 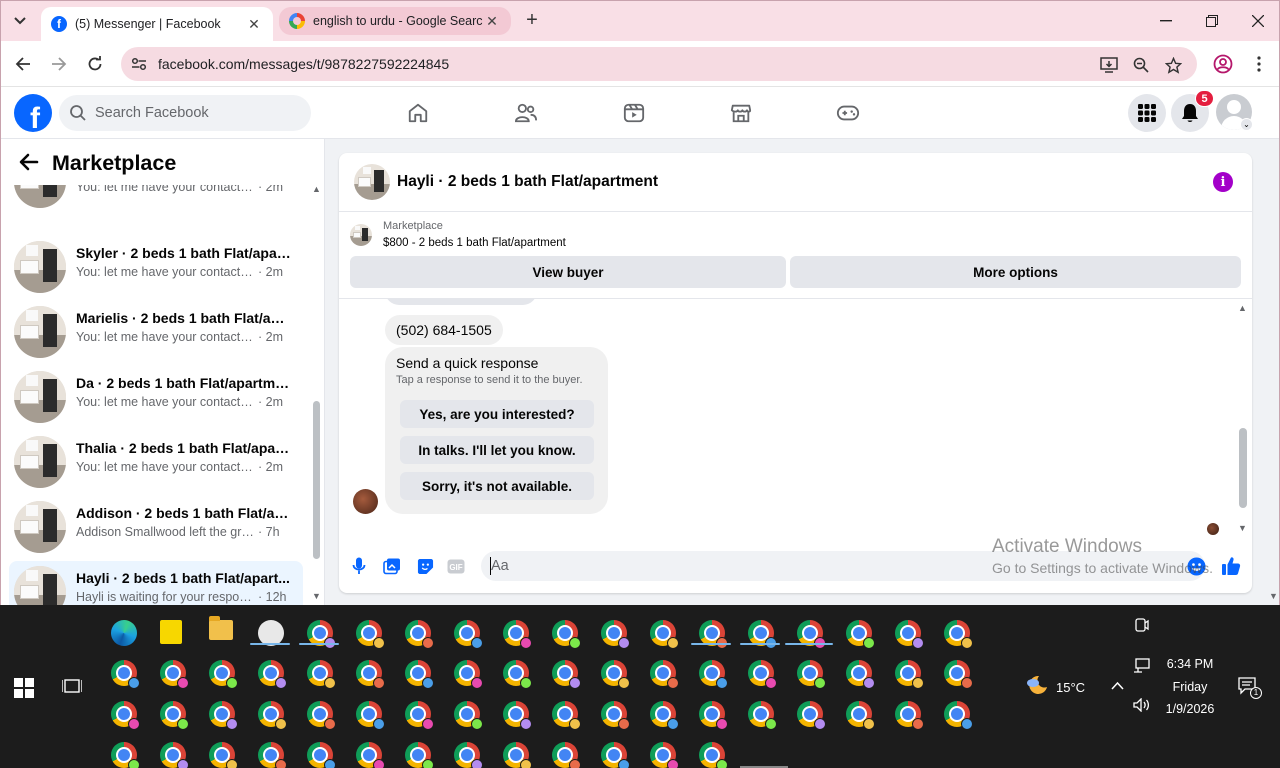 I want to click on zoom-button, so click(x=1141, y=65).